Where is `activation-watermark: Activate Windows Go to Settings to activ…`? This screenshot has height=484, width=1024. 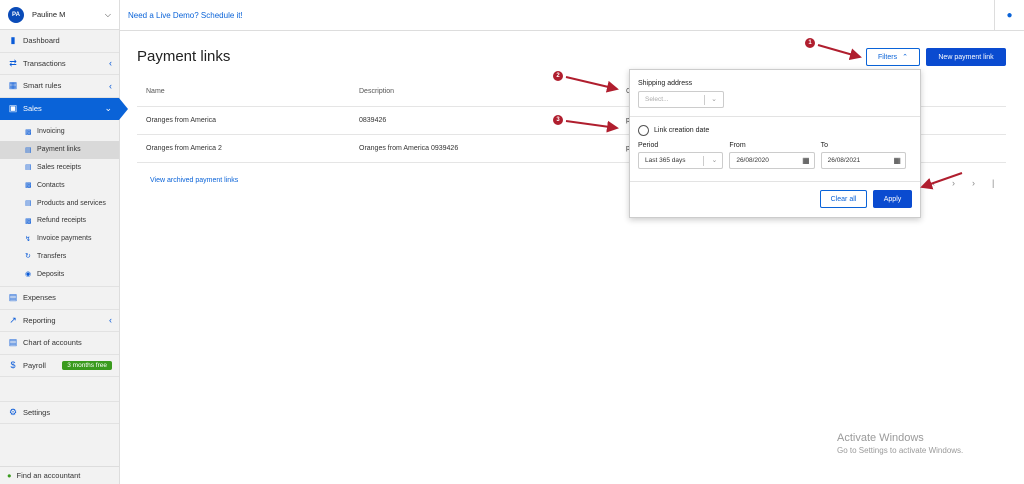
activation-watermark: Activate Windows Go to Settings to activ… is located at coordinates (900, 443).